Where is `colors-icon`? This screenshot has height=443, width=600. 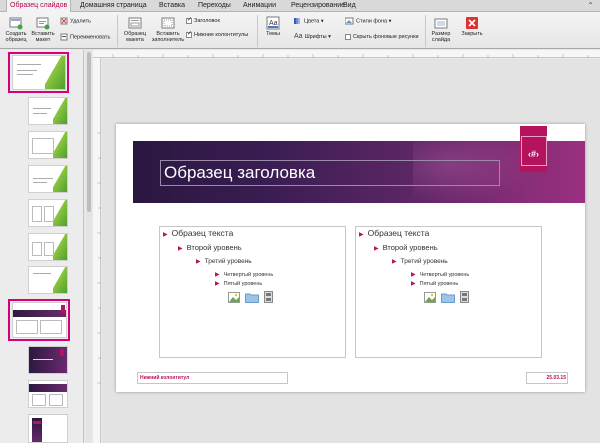
colors-icon is located at coordinates (297, 21).